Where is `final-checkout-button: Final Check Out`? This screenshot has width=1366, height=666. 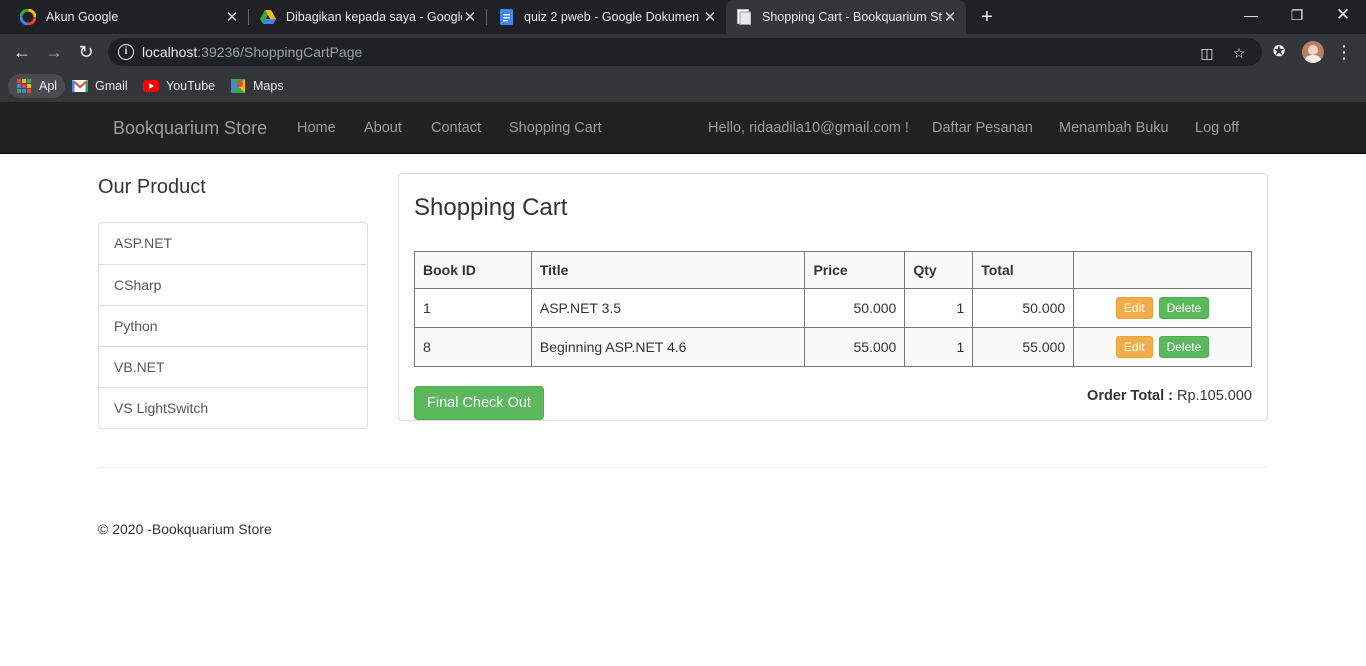
final-checkout-button: Final Check Out is located at coordinates (479, 403).